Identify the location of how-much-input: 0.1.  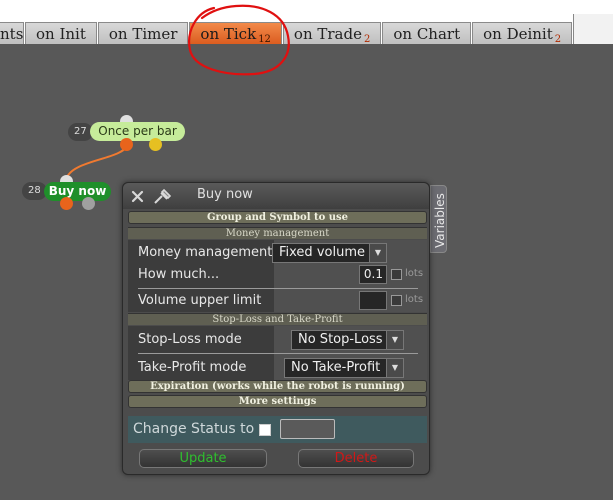
(373, 274).